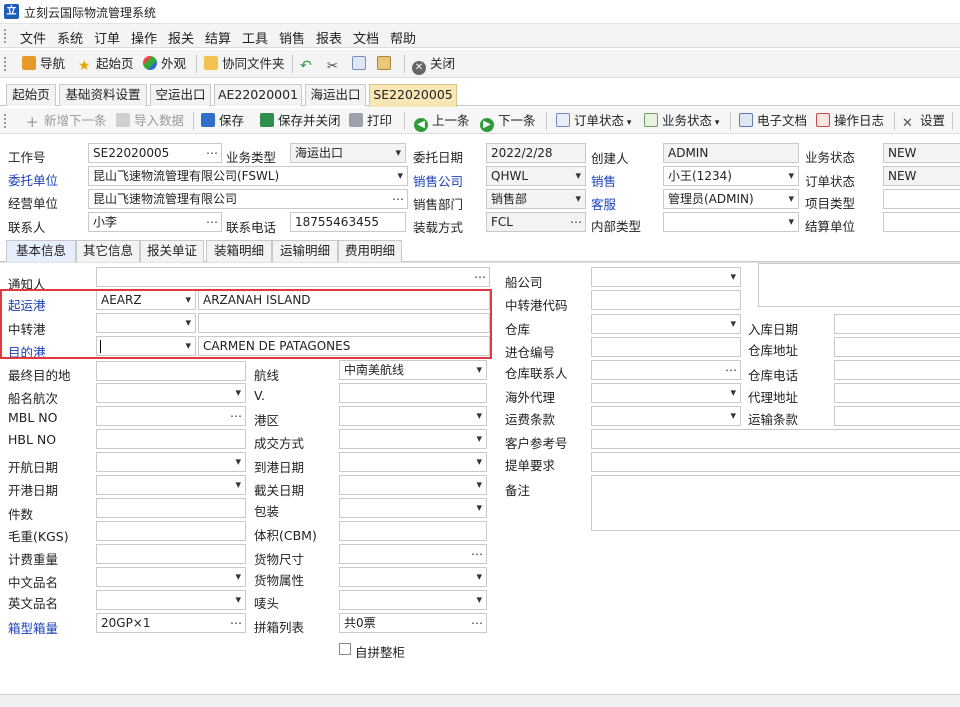 The image size is (960, 707). What do you see at coordinates (773, 121) in the screenshot?
I see `edoc-button: 电子文档` at bounding box center [773, 121].